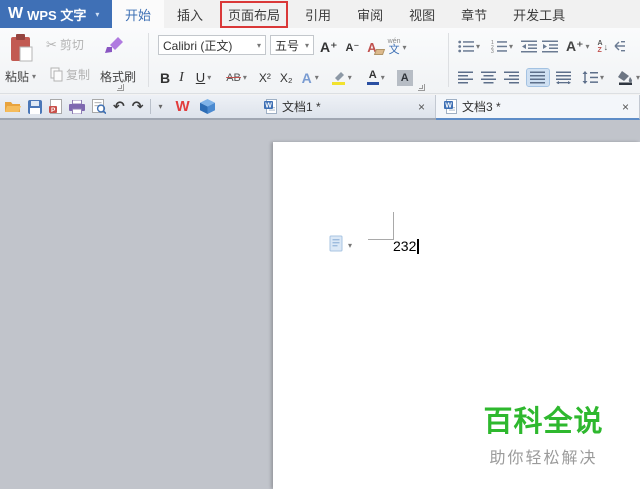  I want to click on print-button, so click(77, 106).